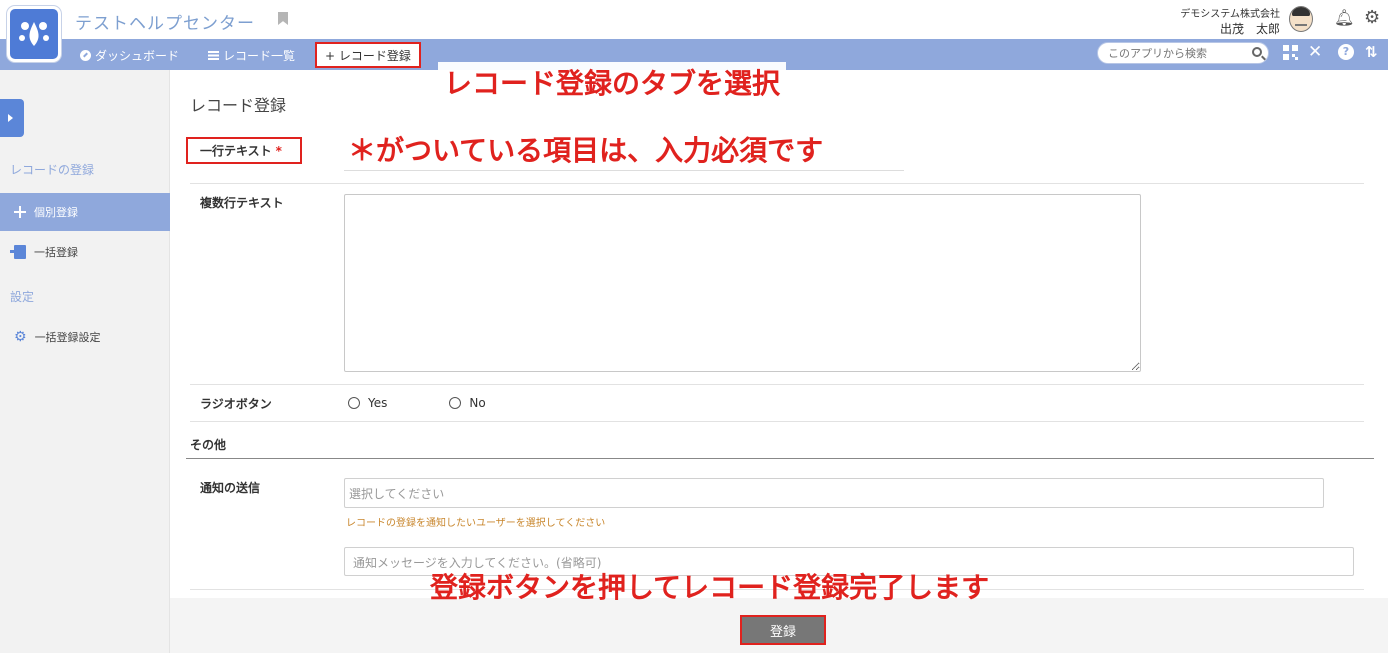 This screenshot has height=653, width=1388. I want to click on required-mark: *, so click(278, 151).